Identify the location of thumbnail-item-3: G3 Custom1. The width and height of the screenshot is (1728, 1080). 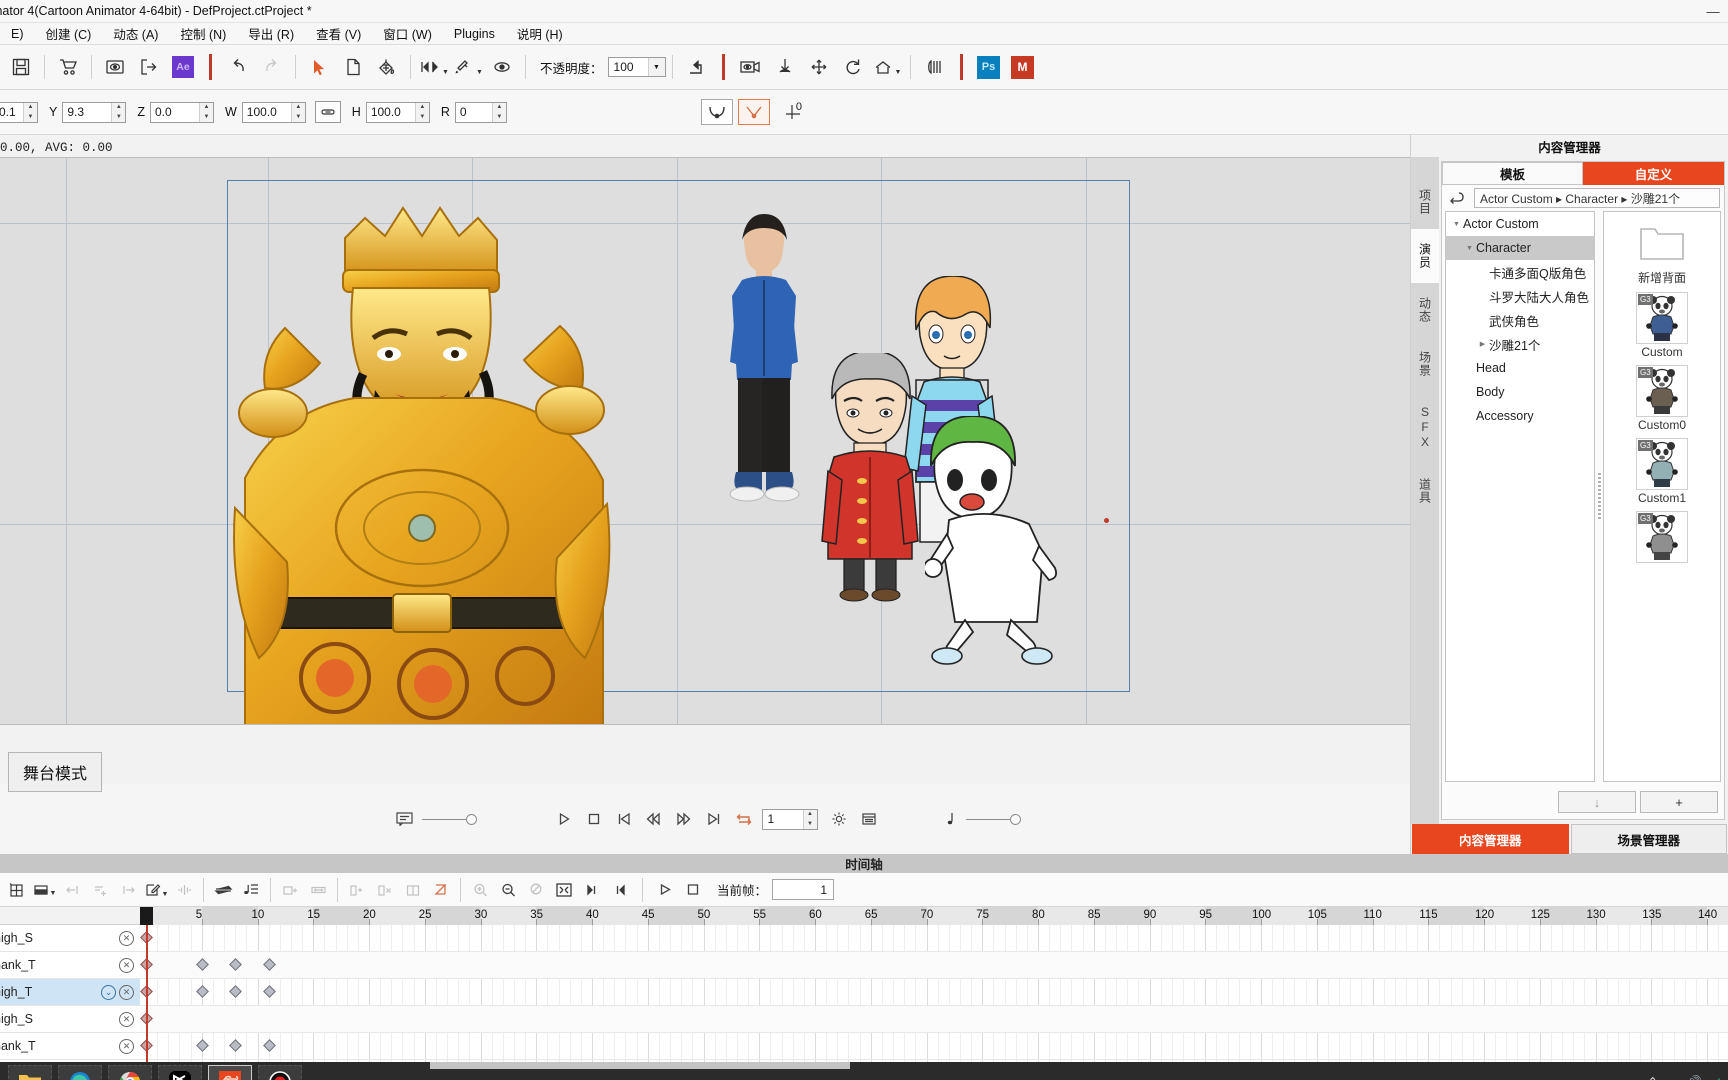
(1662, 473).